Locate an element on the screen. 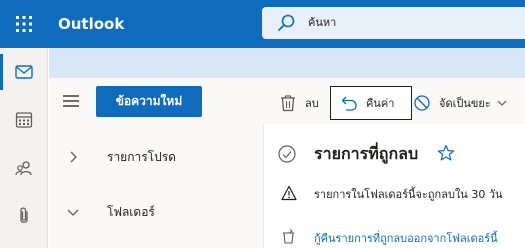 Image resolution: width=525 pixels, height=248 pixels. new-message-button: ข้อความใหม่ is located at coordinates (149, 101).